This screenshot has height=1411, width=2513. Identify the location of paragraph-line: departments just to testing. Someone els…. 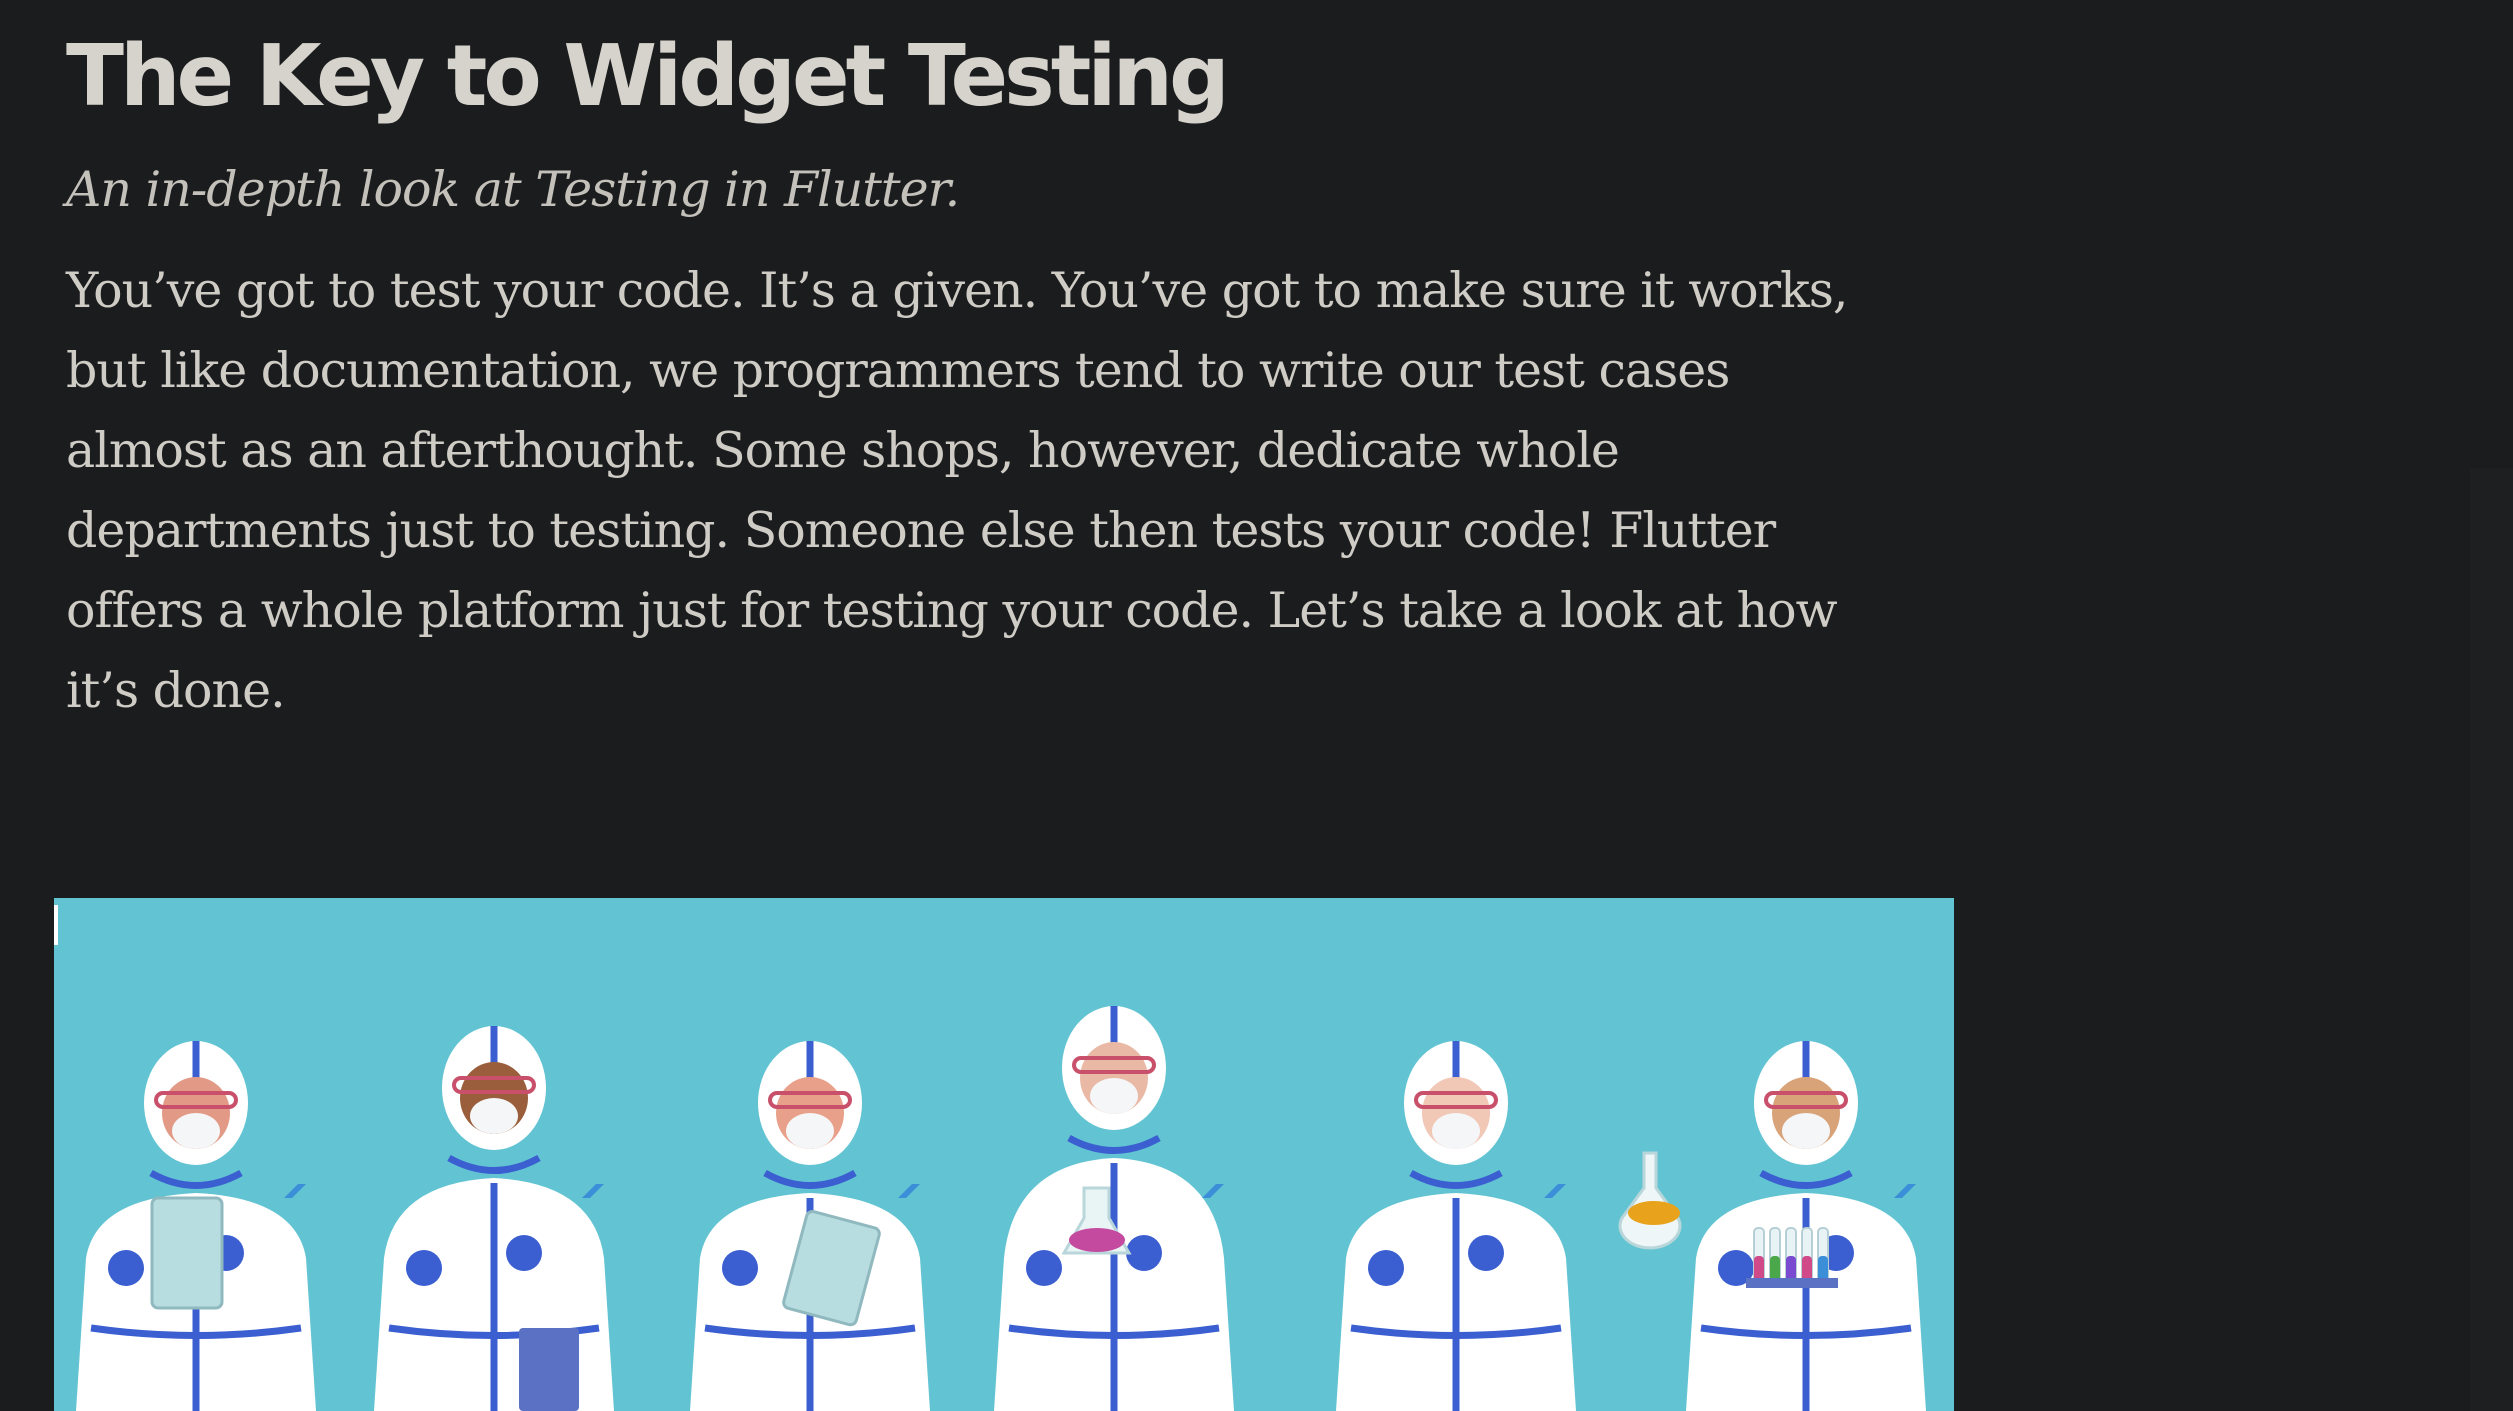
(921, 530).